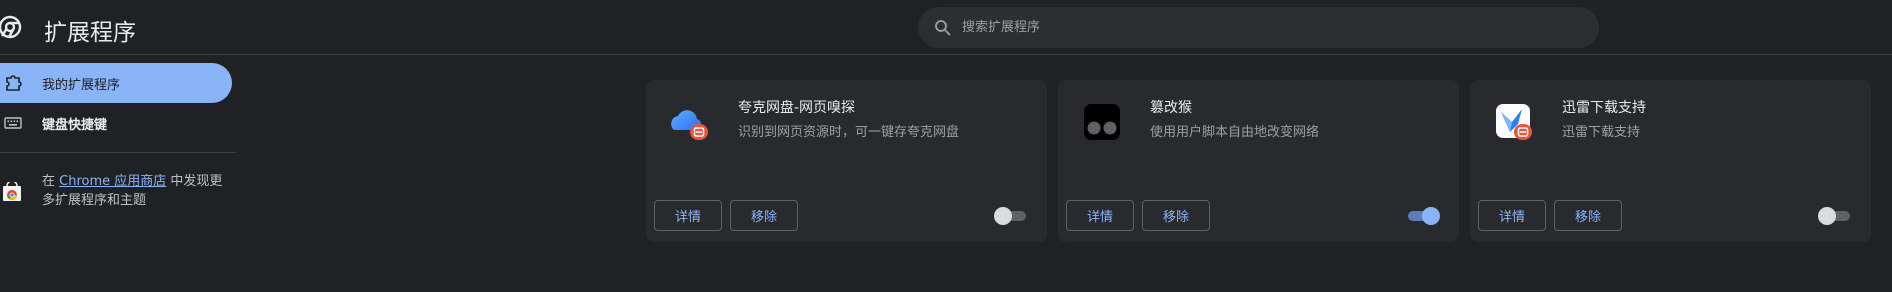 This screenshot has height=292, width=1892. I want to click on sidebar-divider, so click(118, 152).